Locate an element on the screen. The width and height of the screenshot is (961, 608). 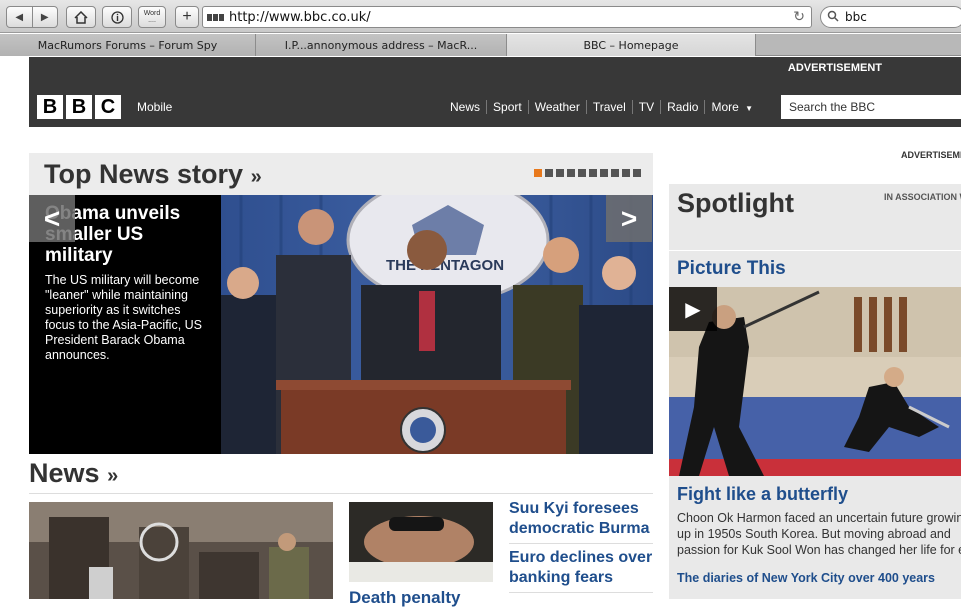
reload-icon: ↻ is located at coordinates (799, 17).